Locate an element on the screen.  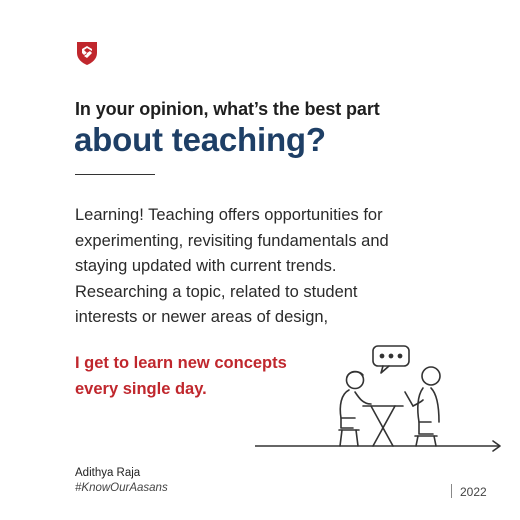
brand-logo-icon is located at coordinates (87, 53).